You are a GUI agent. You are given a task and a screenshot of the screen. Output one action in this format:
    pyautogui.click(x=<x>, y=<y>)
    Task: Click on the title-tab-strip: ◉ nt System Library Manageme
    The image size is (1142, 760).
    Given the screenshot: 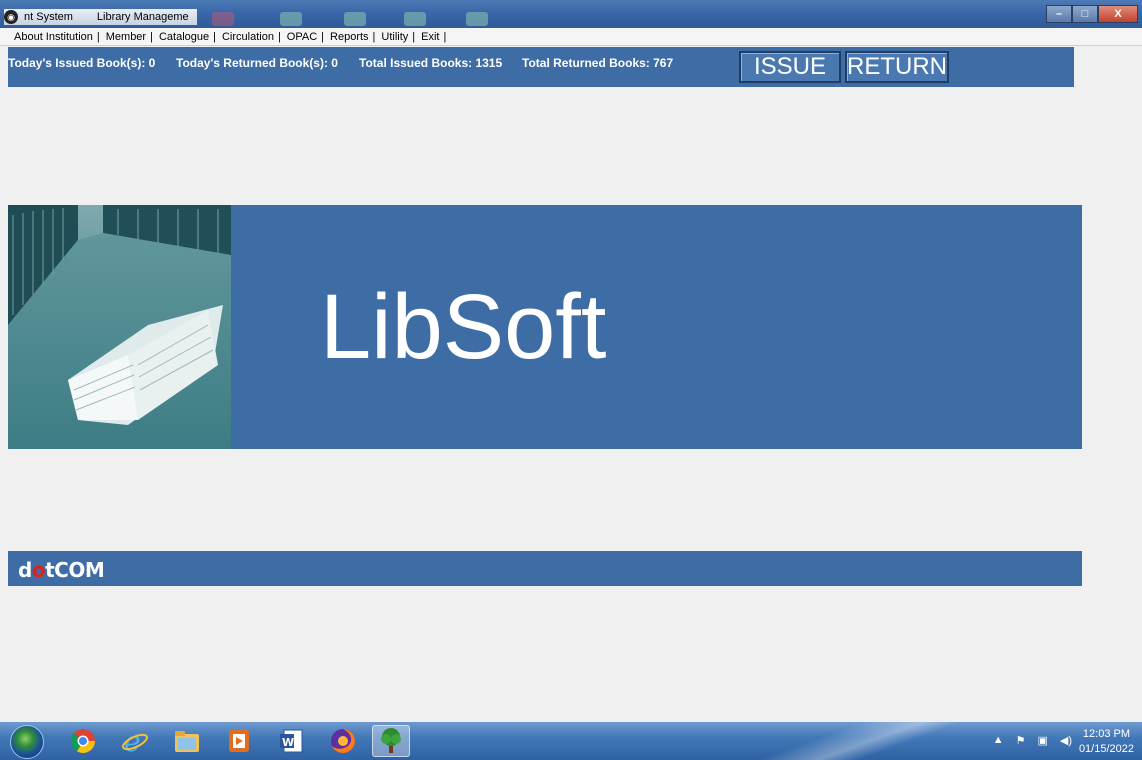 What is the action you would take?
    pyautogui.click(x=100, y=17)
    